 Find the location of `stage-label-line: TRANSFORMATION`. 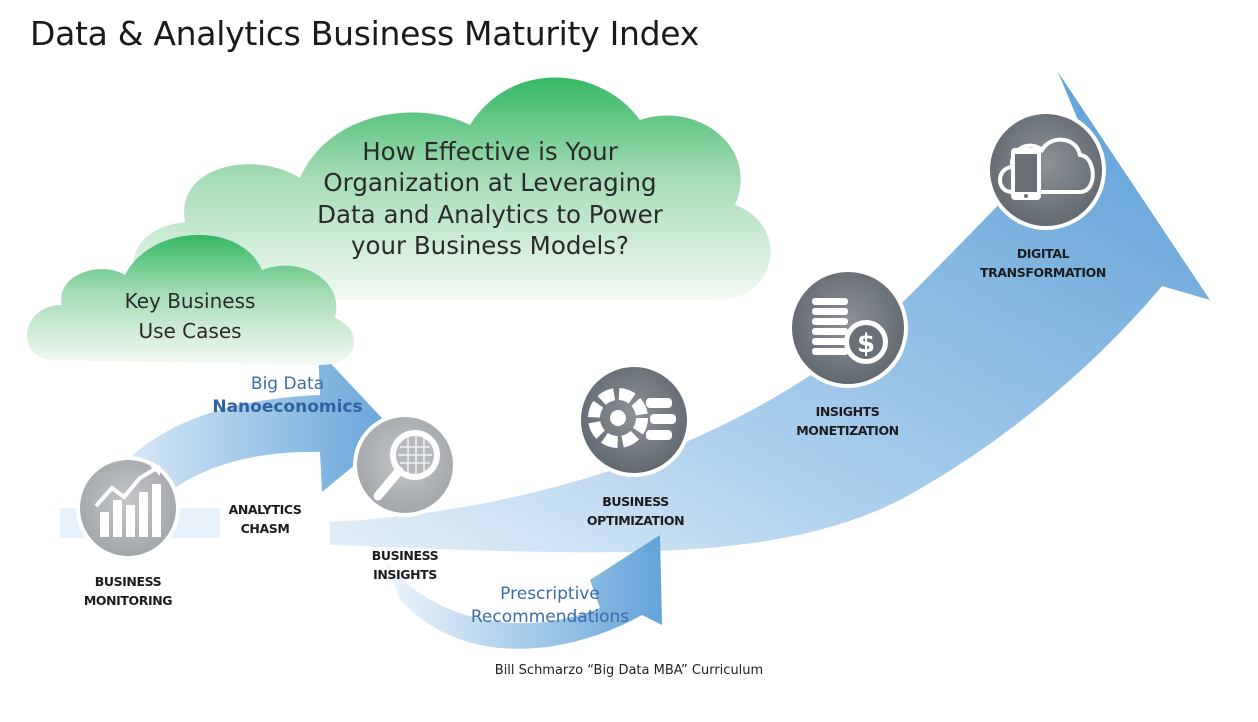

stage-label-line: TRANSFORMATION is located at coordinates (1043, 273).